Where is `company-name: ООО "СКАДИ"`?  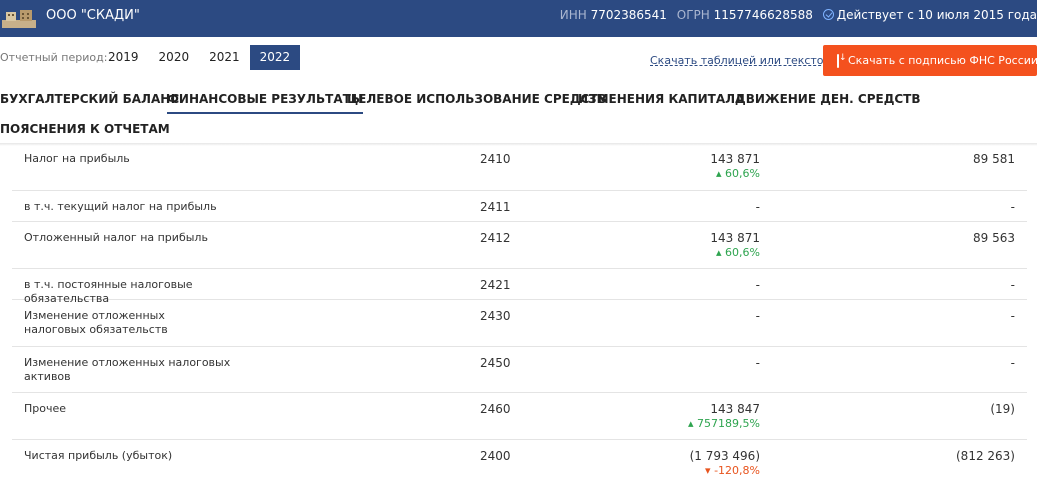
company-name: ООО "СКАДИ" is located at coordinates (93, 15).